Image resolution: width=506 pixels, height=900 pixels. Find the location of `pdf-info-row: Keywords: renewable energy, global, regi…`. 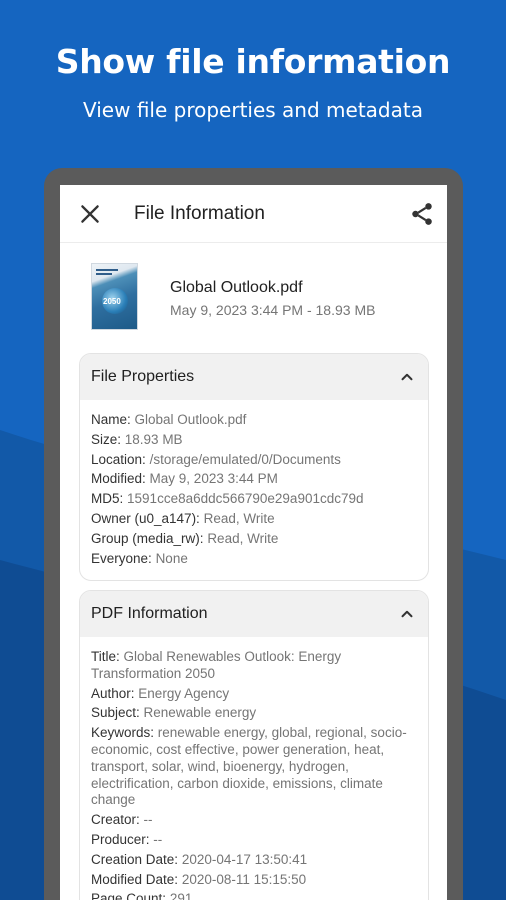

pdf-info-row: Keywords: renewable energy, global, regi… is located at coordinates (249, 766).